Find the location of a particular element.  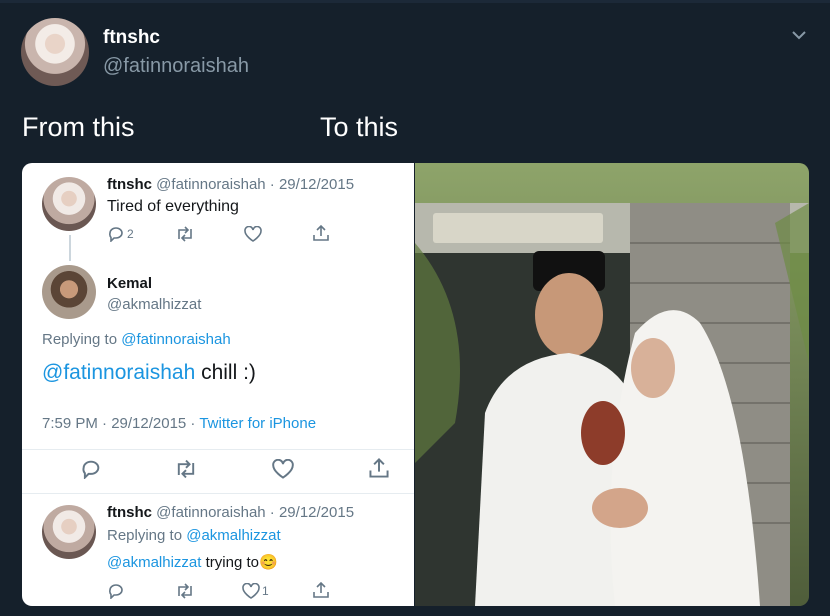

top-border is located at coordinates (415, 1).